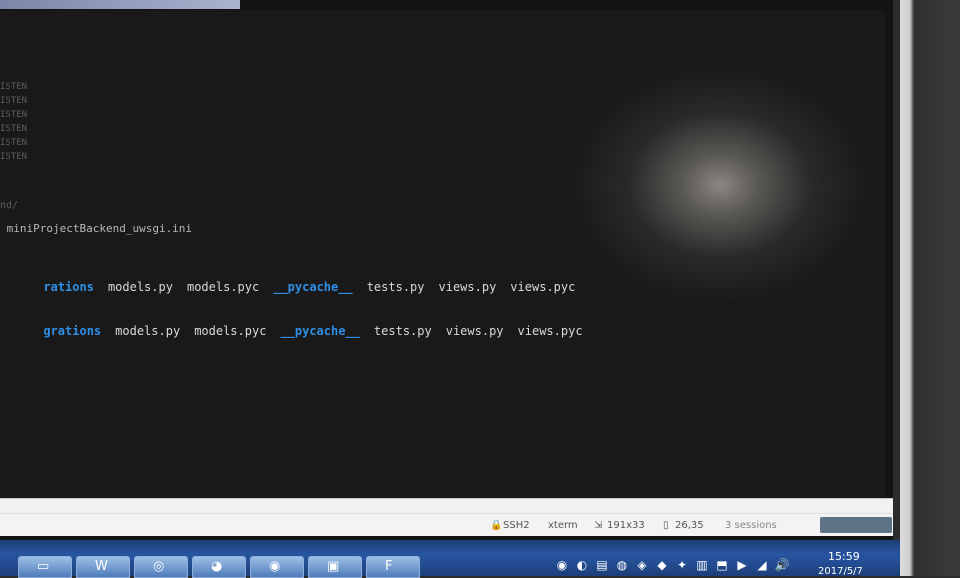 Image resolution: width=960 pixels, height=578 pixels. What do you see at coordinates (642, 565) in the screenshot?
I see `tray-shield-icon: ◈` at bounding box center [642, 565].